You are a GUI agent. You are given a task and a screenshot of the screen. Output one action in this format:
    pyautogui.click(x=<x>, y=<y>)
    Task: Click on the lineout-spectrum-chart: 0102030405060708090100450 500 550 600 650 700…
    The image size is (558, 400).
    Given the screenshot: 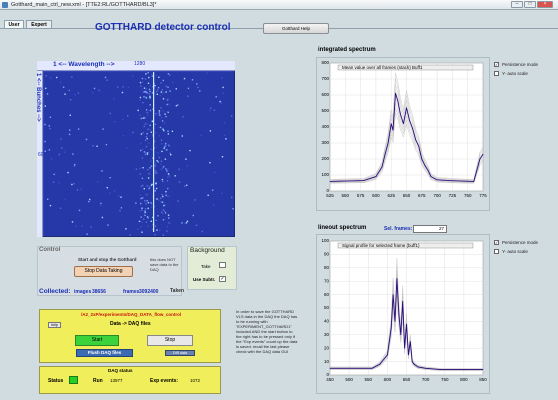 What is the action you would take?
    pyautogui.click(x=404, y=314)
    